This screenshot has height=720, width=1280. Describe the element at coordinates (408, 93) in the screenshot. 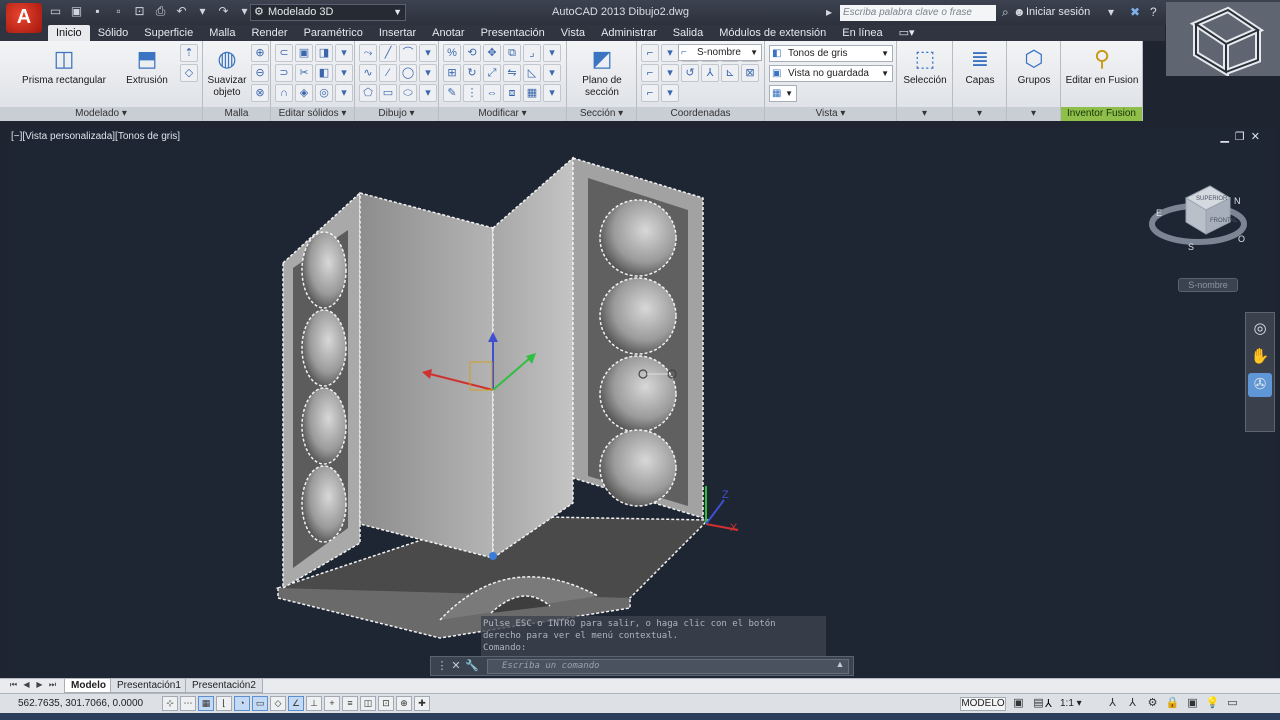

I see `ellipse-icon: ⬭` at that location.